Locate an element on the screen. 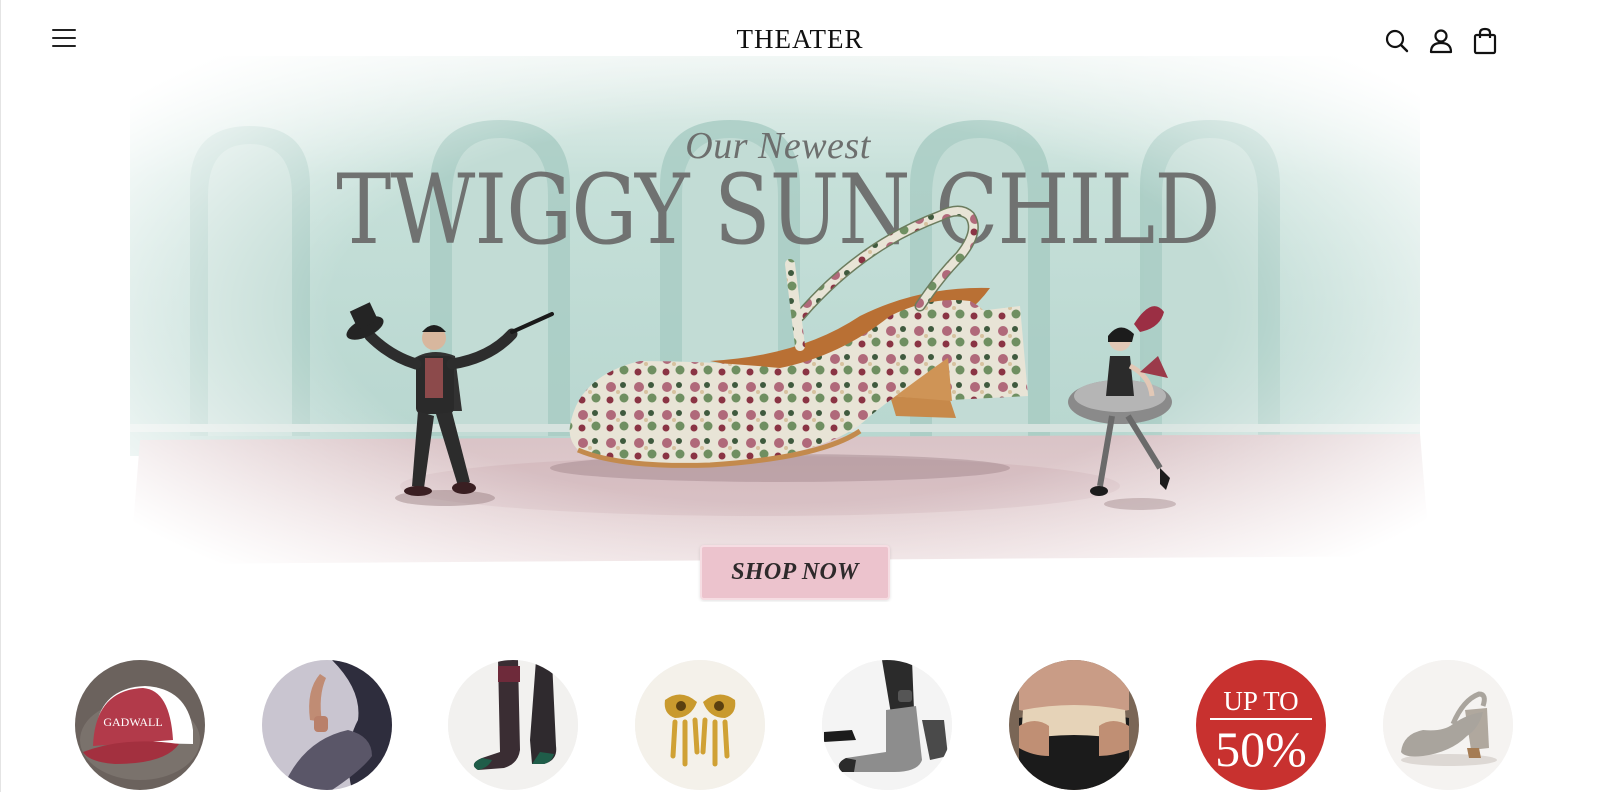 The width and height of the screenshot is (1600, 792). shop-now-label: SHOP NOW is located at coordinates (795, 572).